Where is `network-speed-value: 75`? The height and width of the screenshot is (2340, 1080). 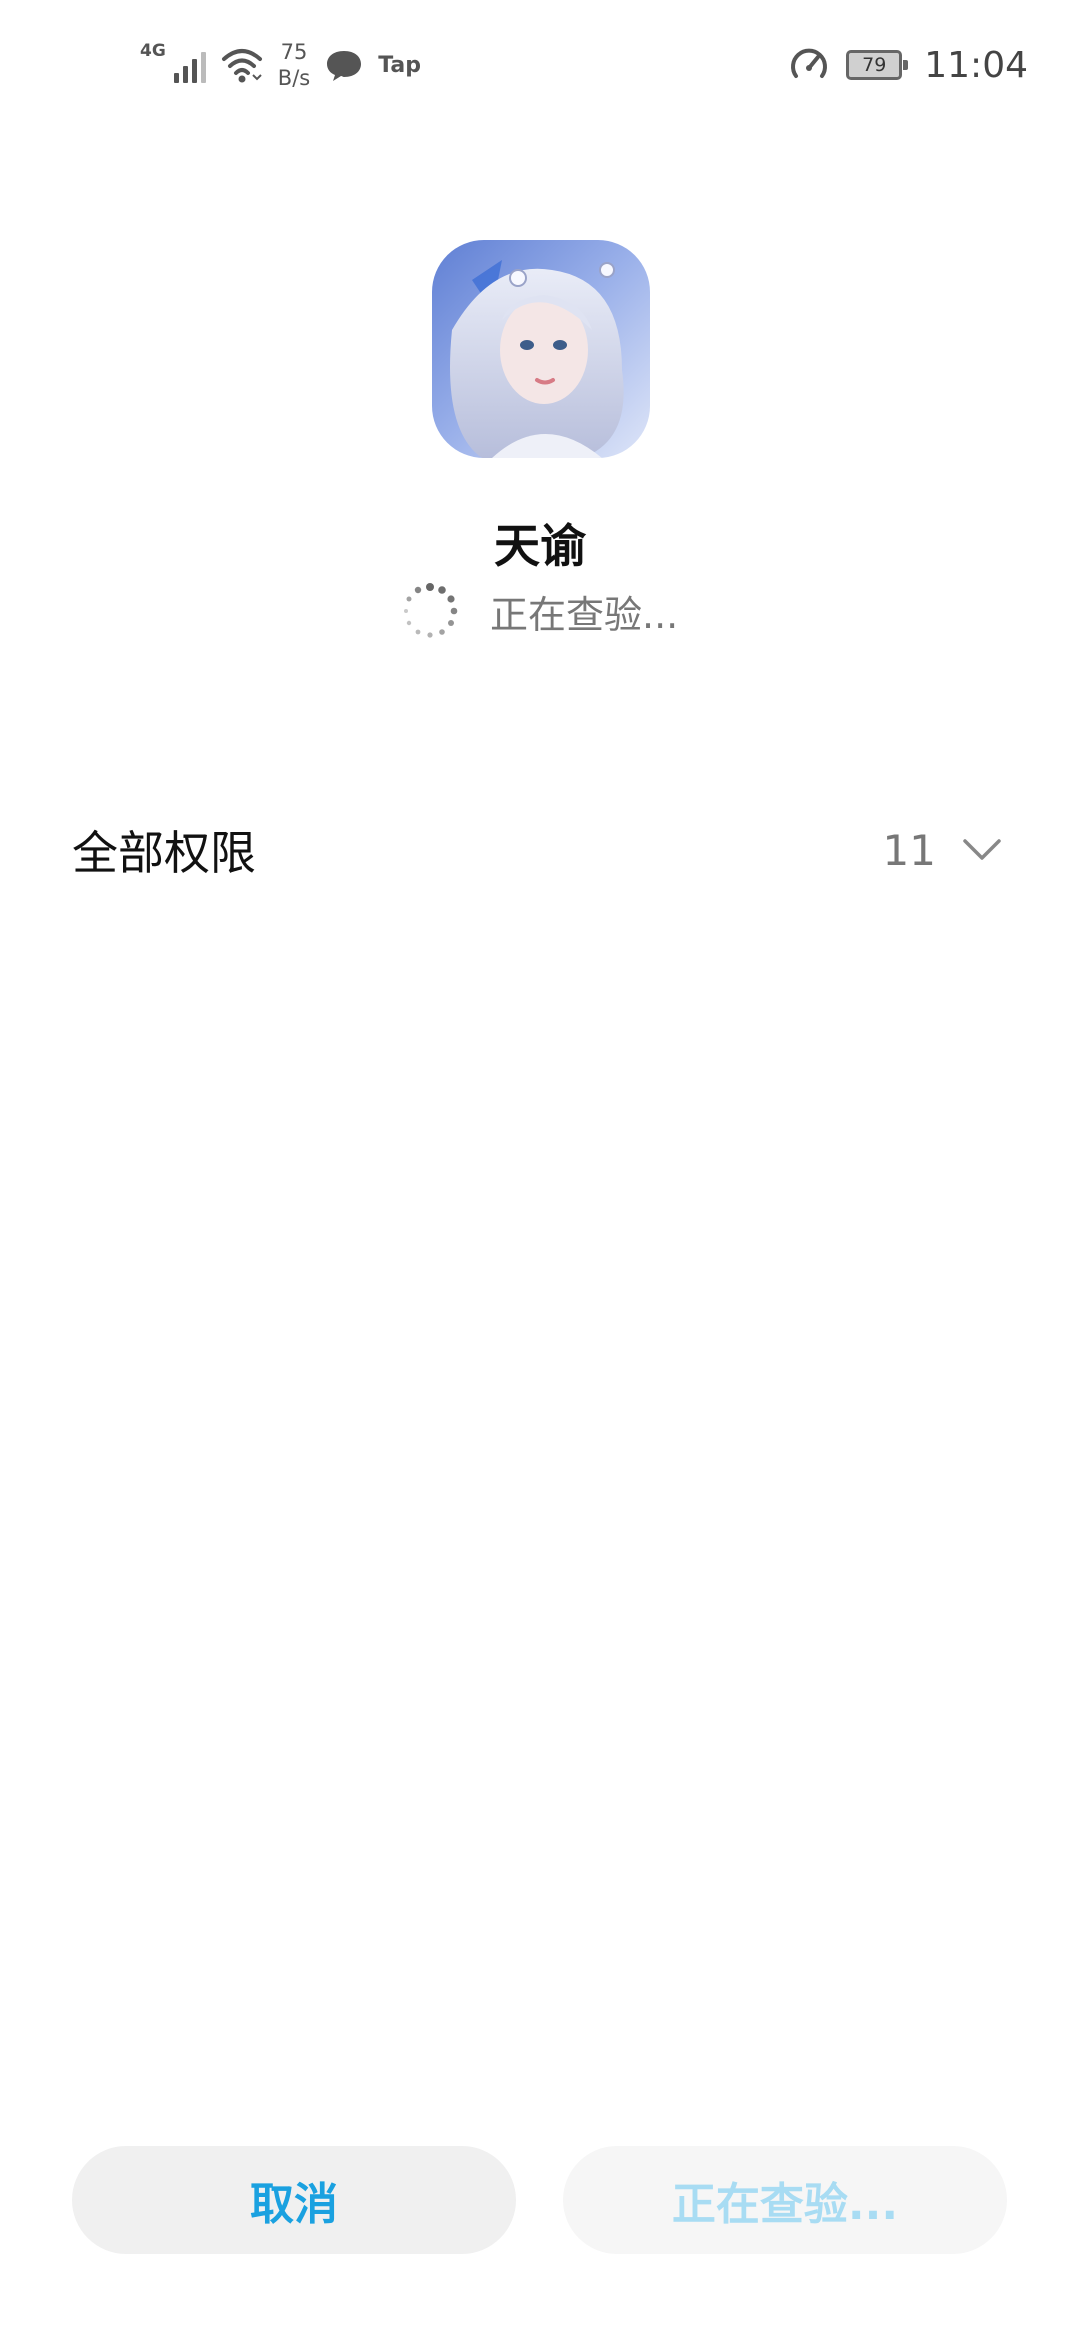
network-speed-value: 75 is located at coordinates (294, 52).